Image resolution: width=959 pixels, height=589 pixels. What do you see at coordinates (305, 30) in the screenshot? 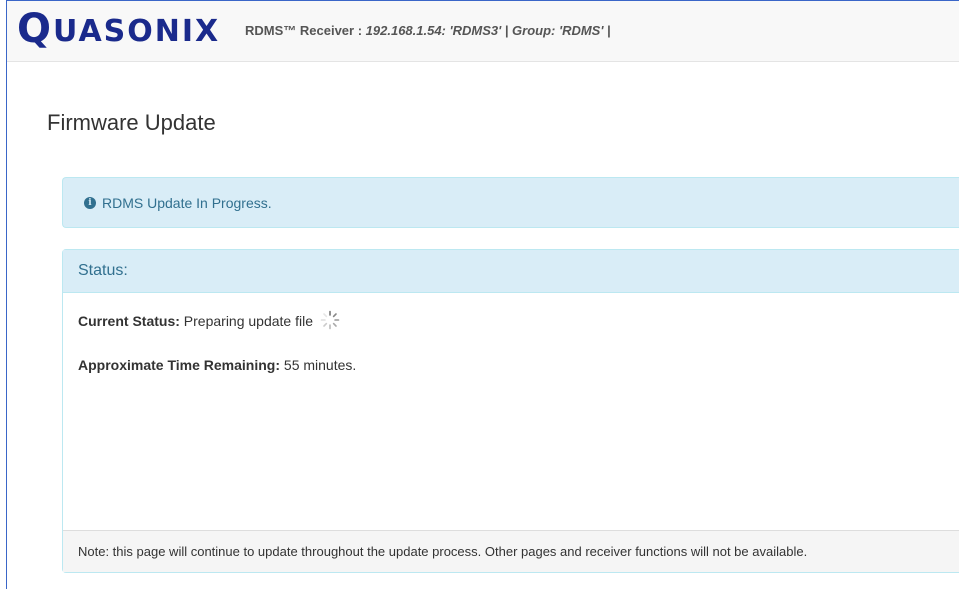
I see `device-label: RDMS™ Receiver :` at bounding box center [305, 30].